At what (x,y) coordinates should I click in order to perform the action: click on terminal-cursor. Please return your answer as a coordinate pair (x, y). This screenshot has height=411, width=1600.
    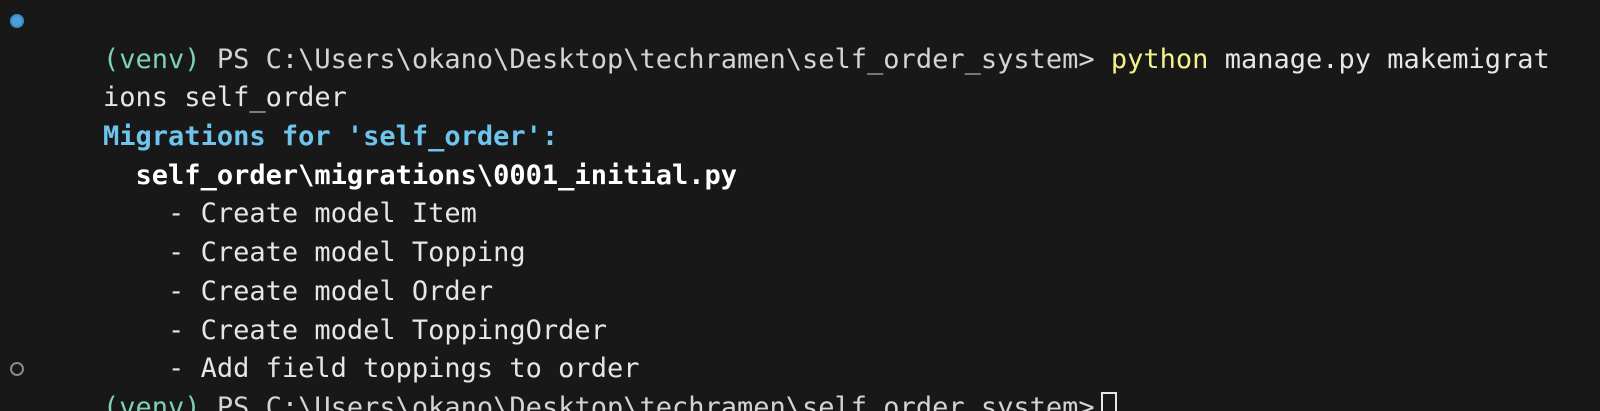
    Looking at the image, I should click on (1108, 401).